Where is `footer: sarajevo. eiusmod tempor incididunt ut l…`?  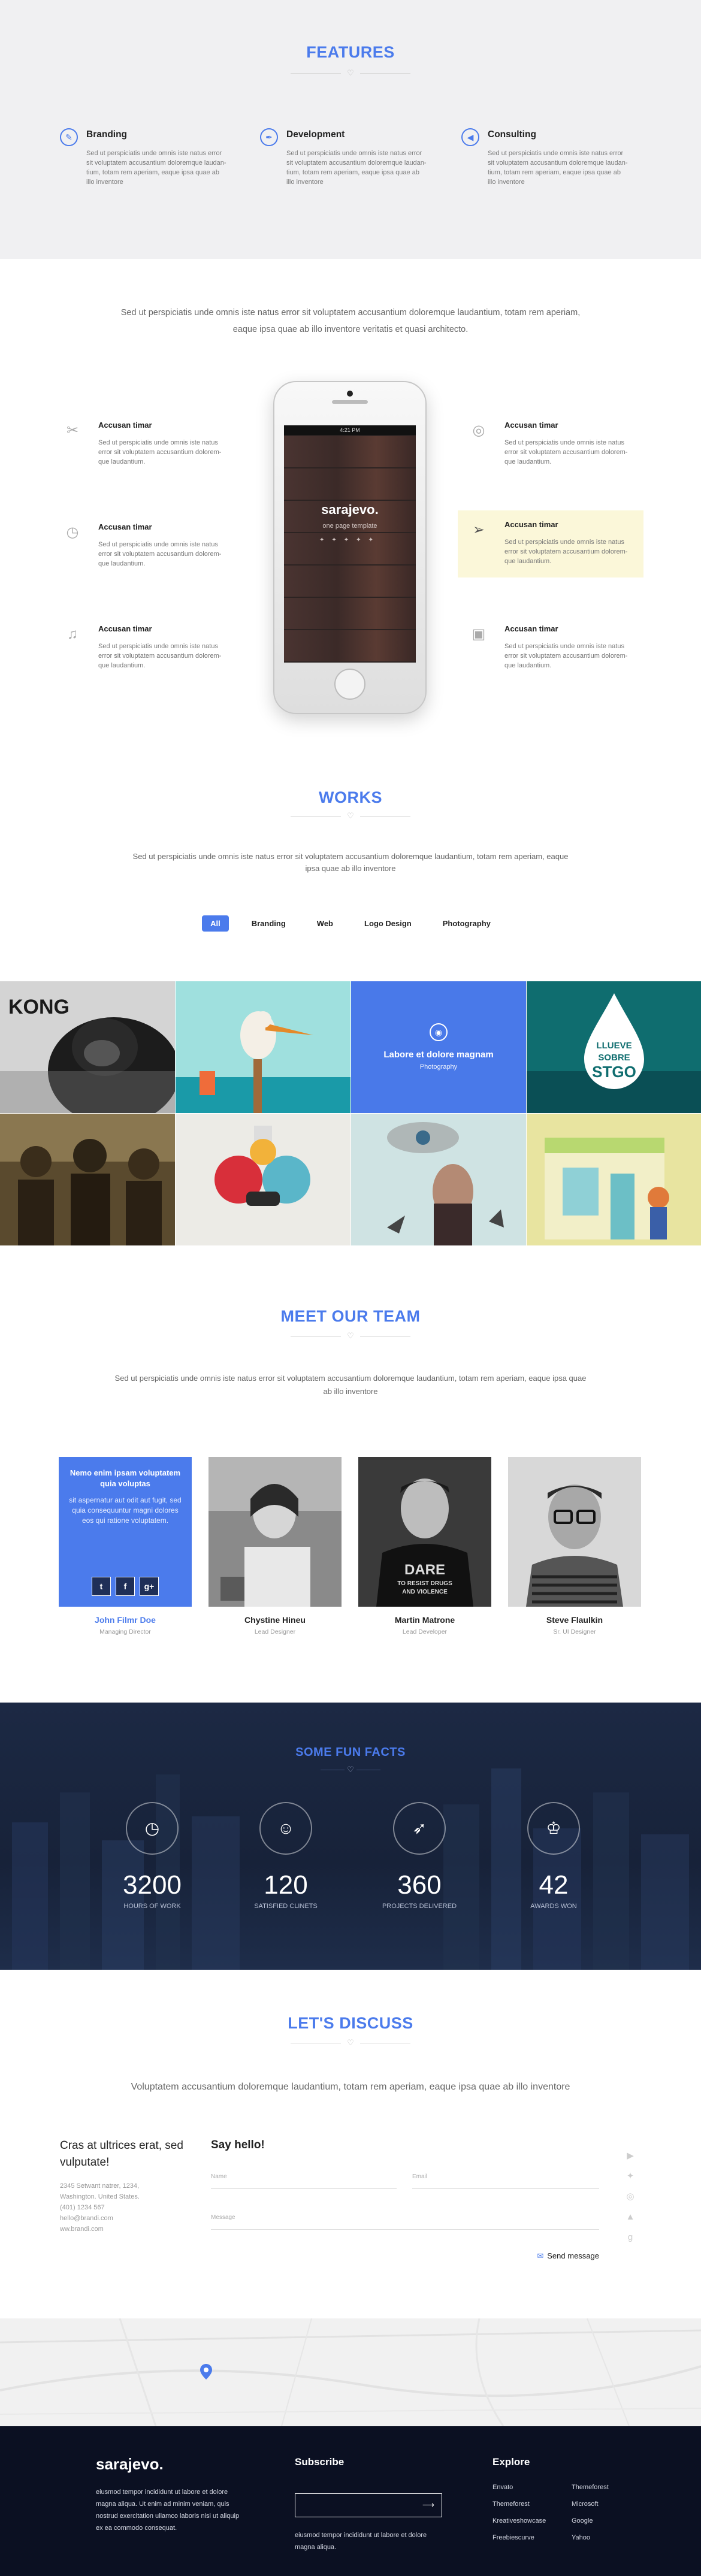
footer: sarajevo. eiusmod tempor incididunt ut l… is located at coordinates (350, 2501).